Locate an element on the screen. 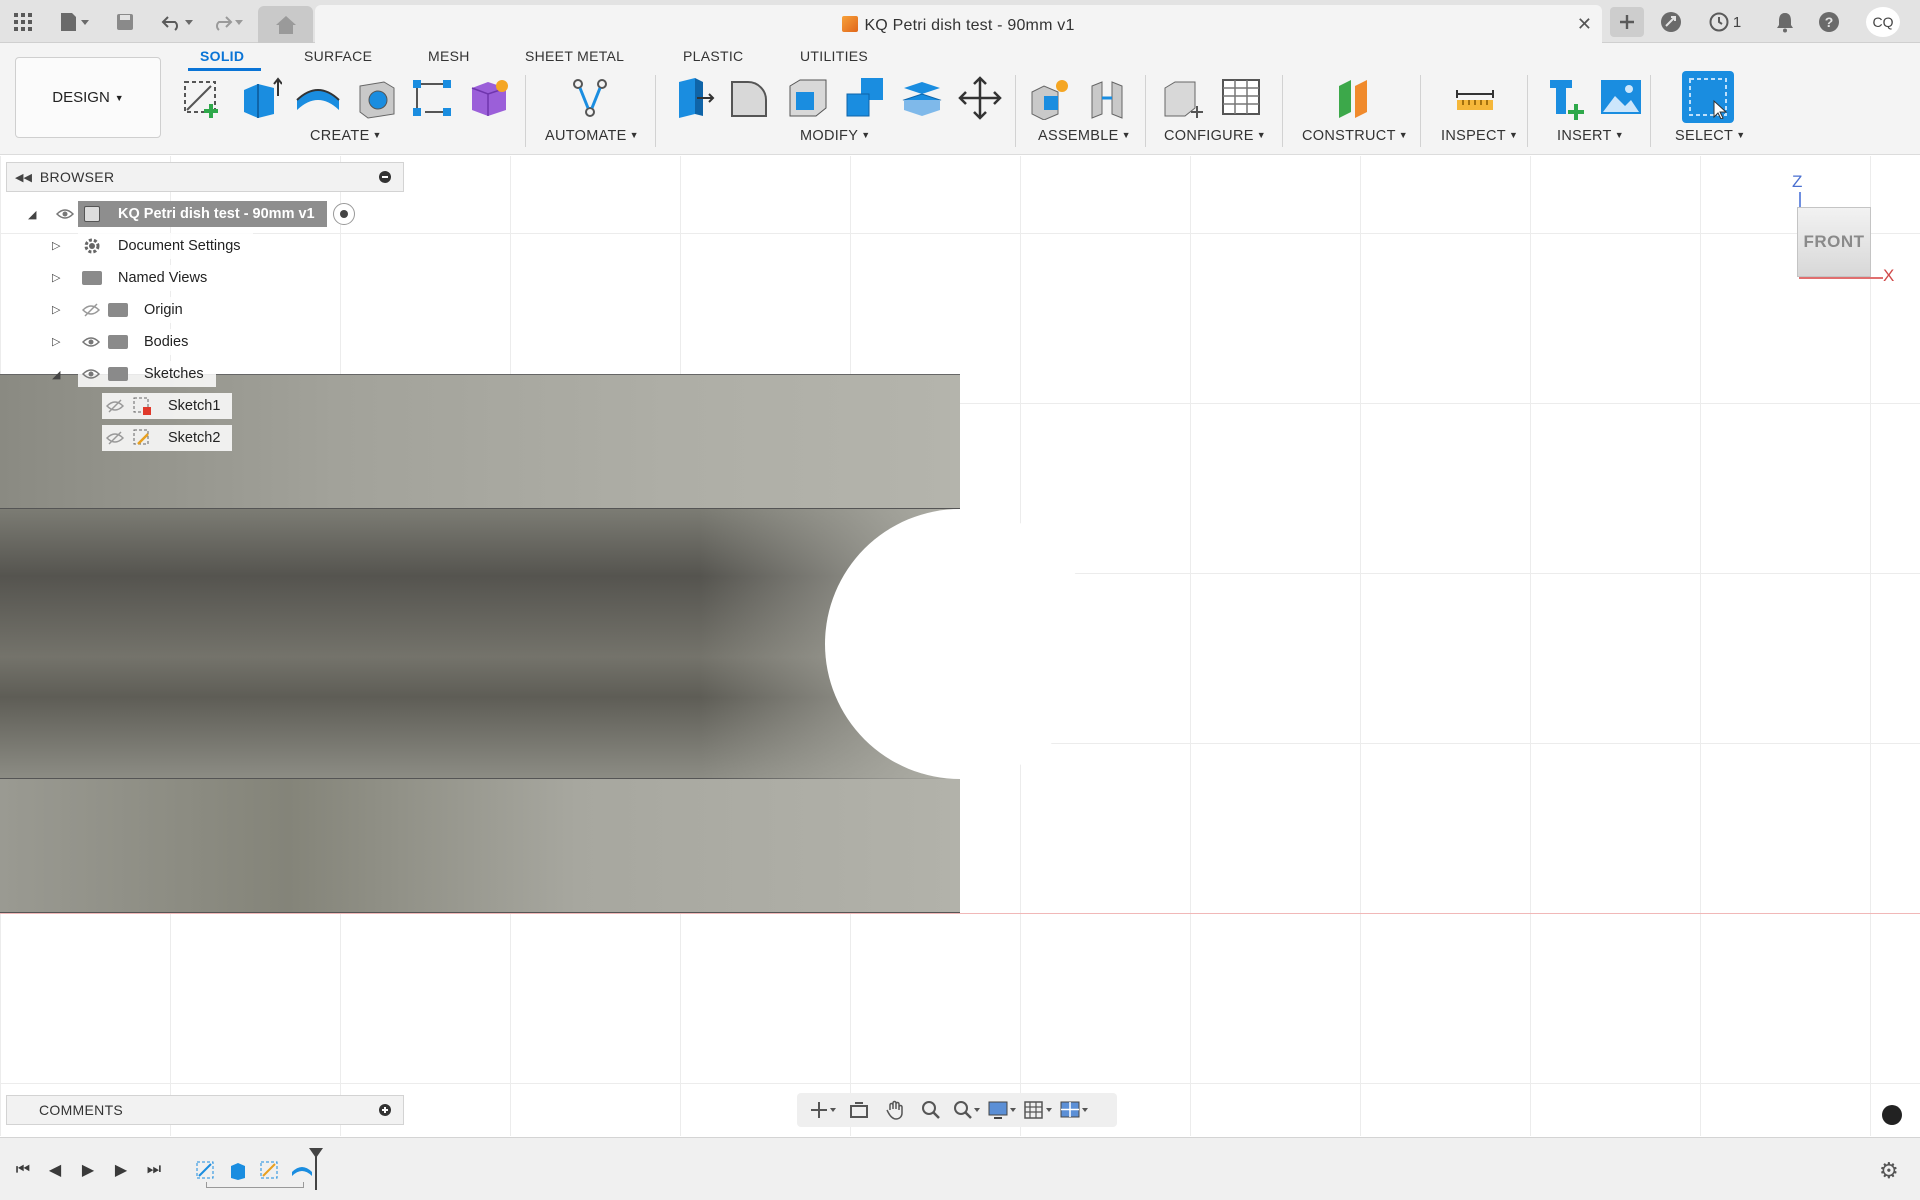  help-icon: ? is located at coordinates (1829, 22).